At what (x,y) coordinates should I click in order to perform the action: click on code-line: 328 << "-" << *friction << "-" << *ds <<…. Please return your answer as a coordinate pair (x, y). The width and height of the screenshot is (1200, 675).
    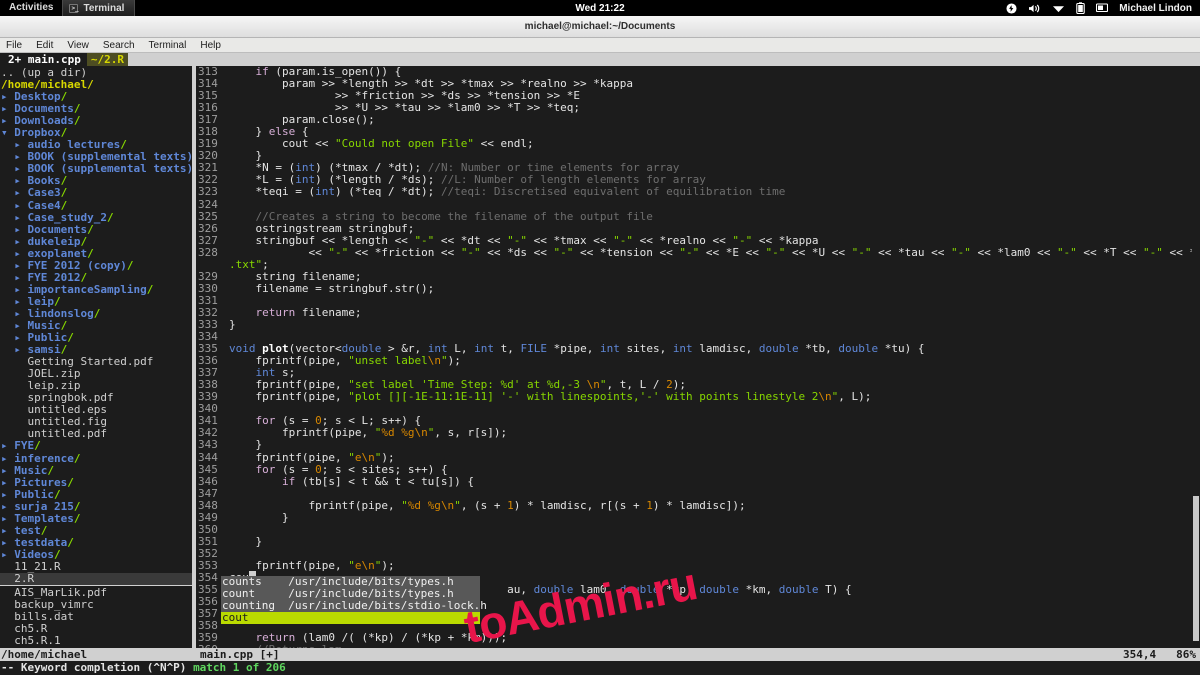
    Looking at the image, I should click on (696, 252).